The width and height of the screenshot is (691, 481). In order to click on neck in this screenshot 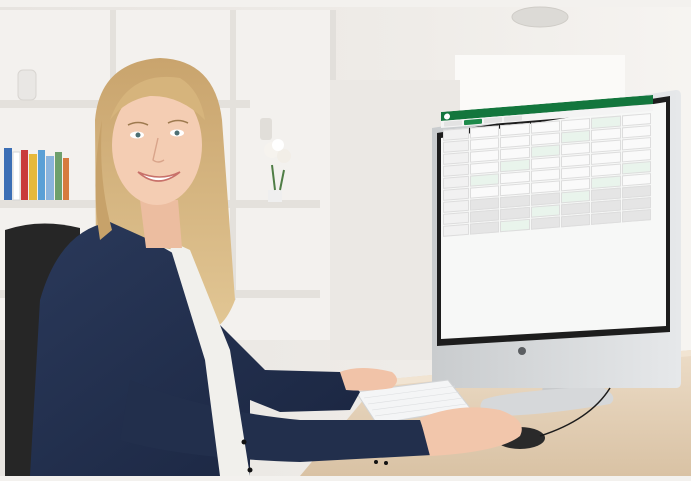, I will do `click(161, 224)`.